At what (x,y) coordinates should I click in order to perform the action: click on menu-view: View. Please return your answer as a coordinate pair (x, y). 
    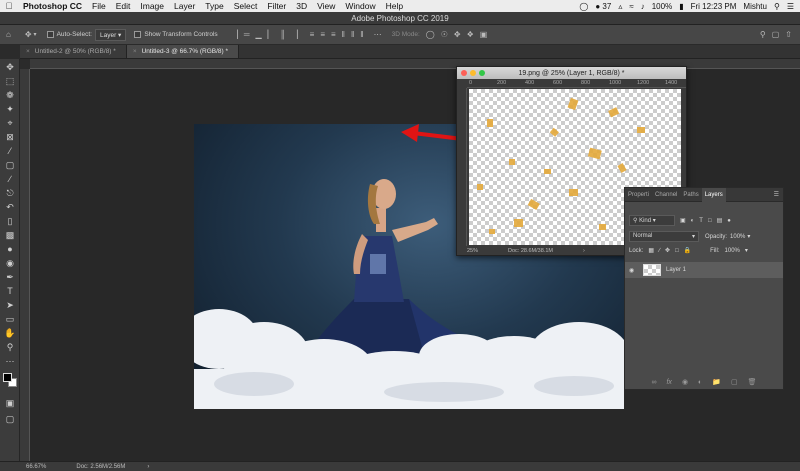
    Looking at the image, I should click on (326, 6).